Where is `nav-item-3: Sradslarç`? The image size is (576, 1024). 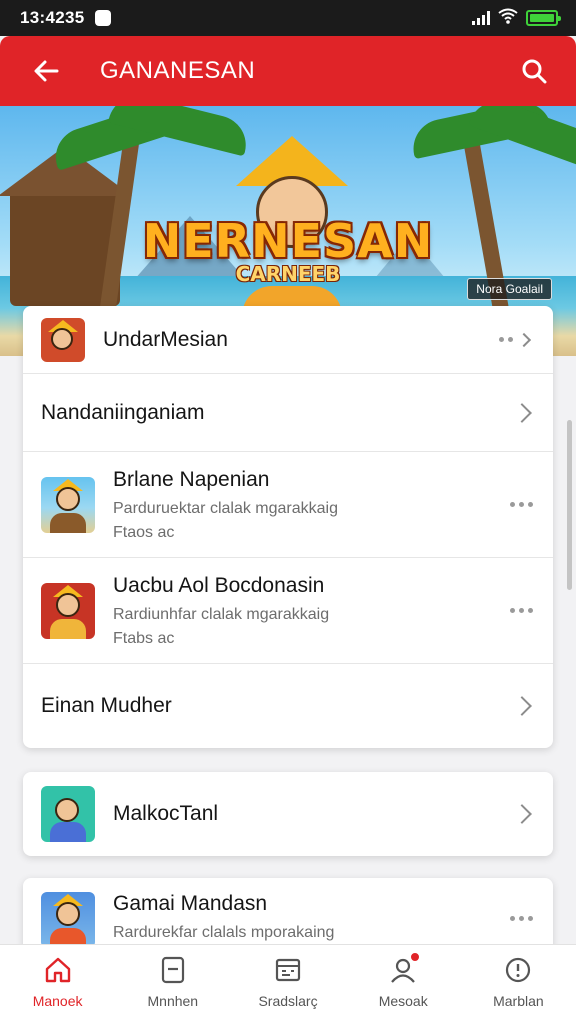 nav-item-3: Sradslarç is located at coordinates (287, 984).